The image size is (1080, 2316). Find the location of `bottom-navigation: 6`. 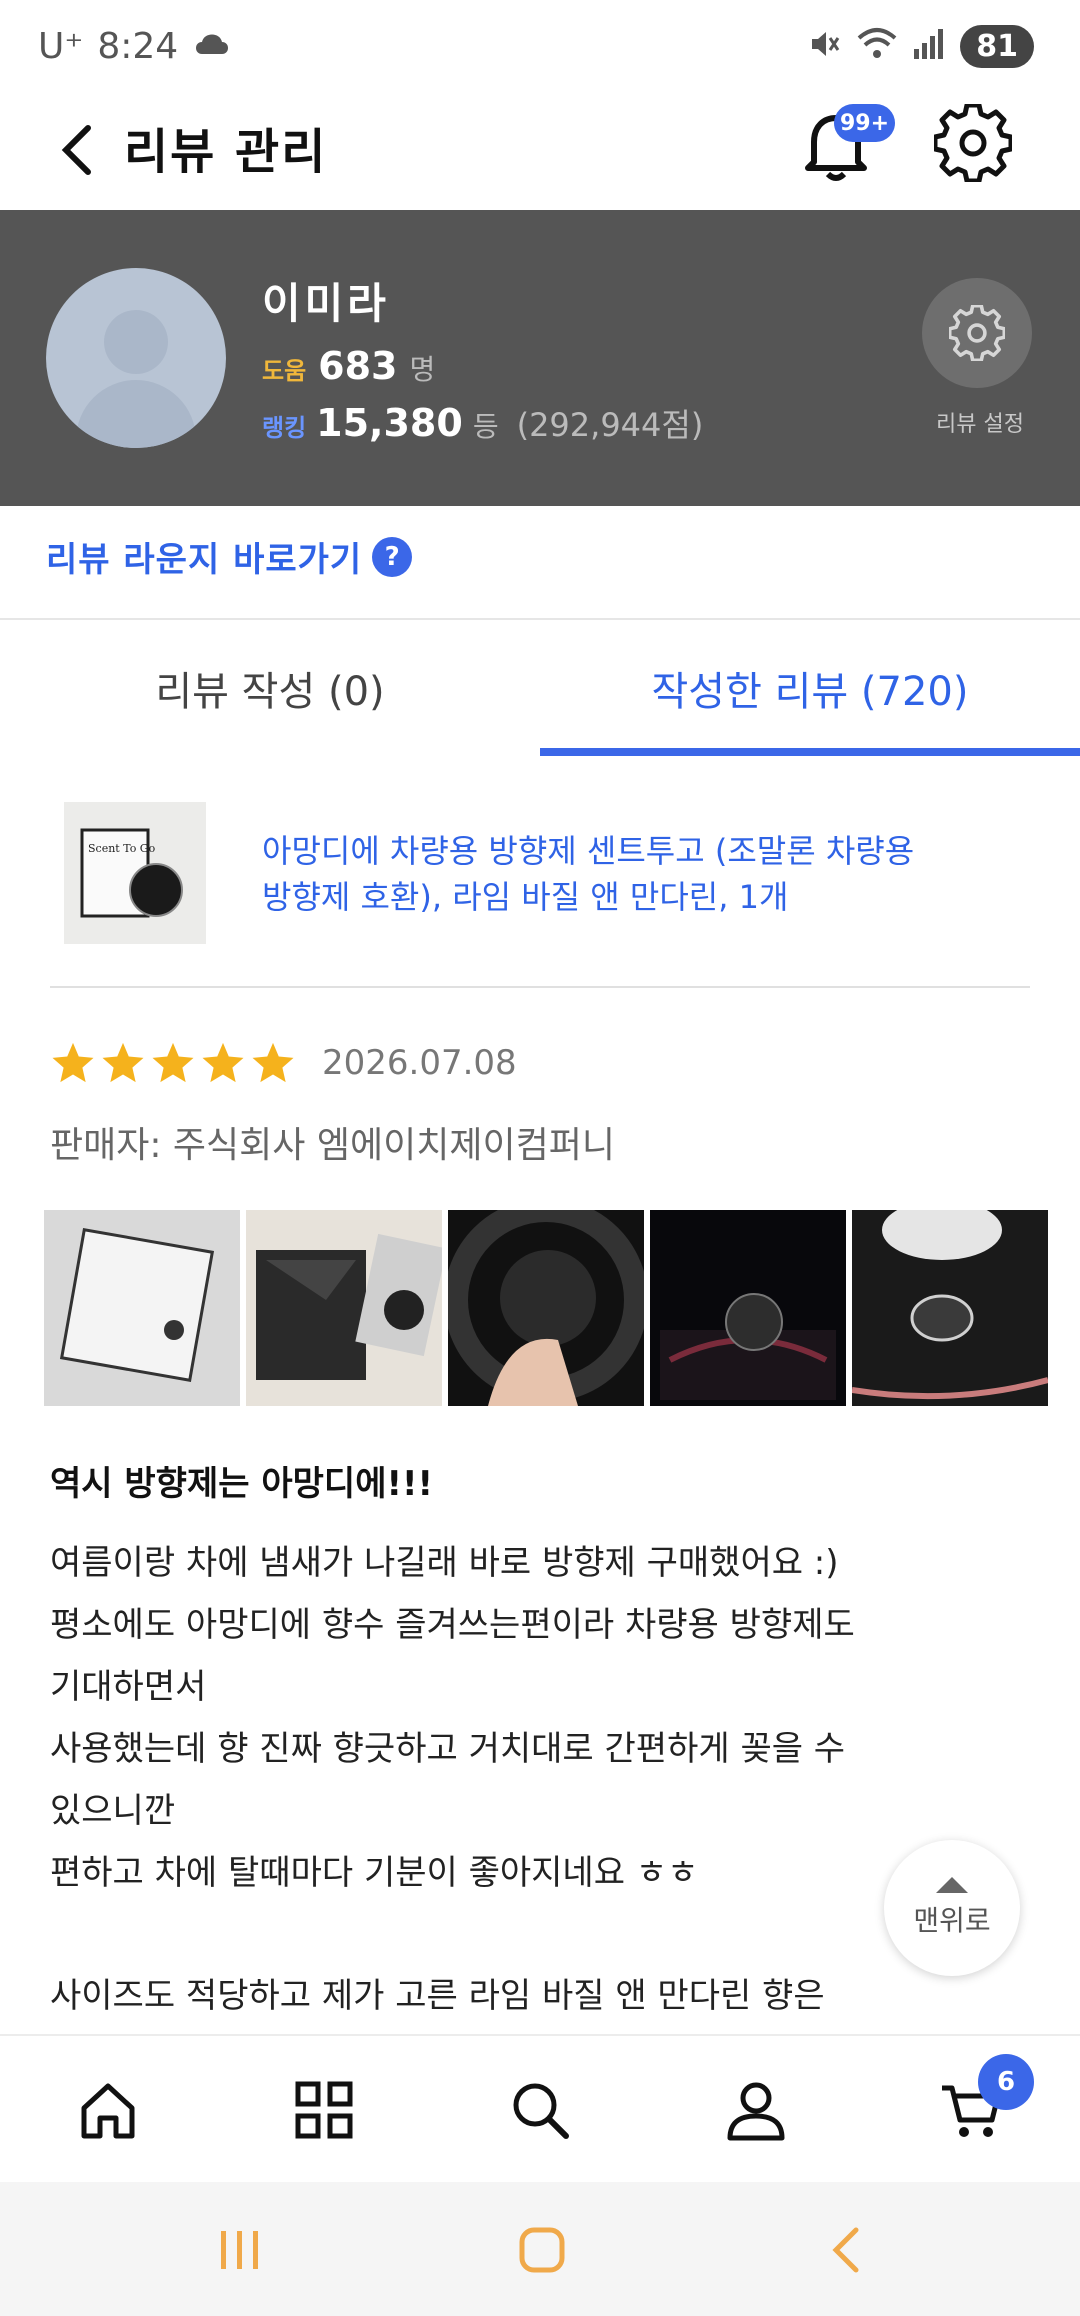

bottom-navigation: 6 is located at coordinates (540, 2108).